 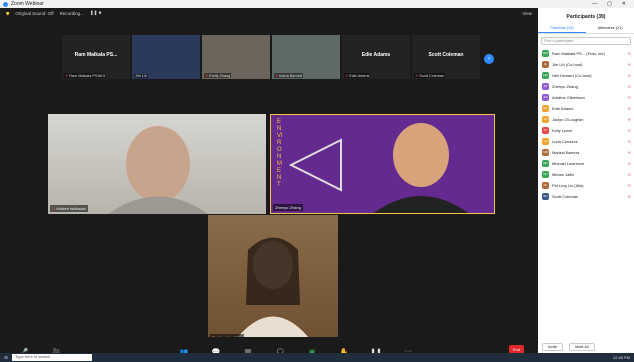 I want to click on participant-row: RM Ram Malkala PS... (Host, me) ✕, so click(x=586, y=53).